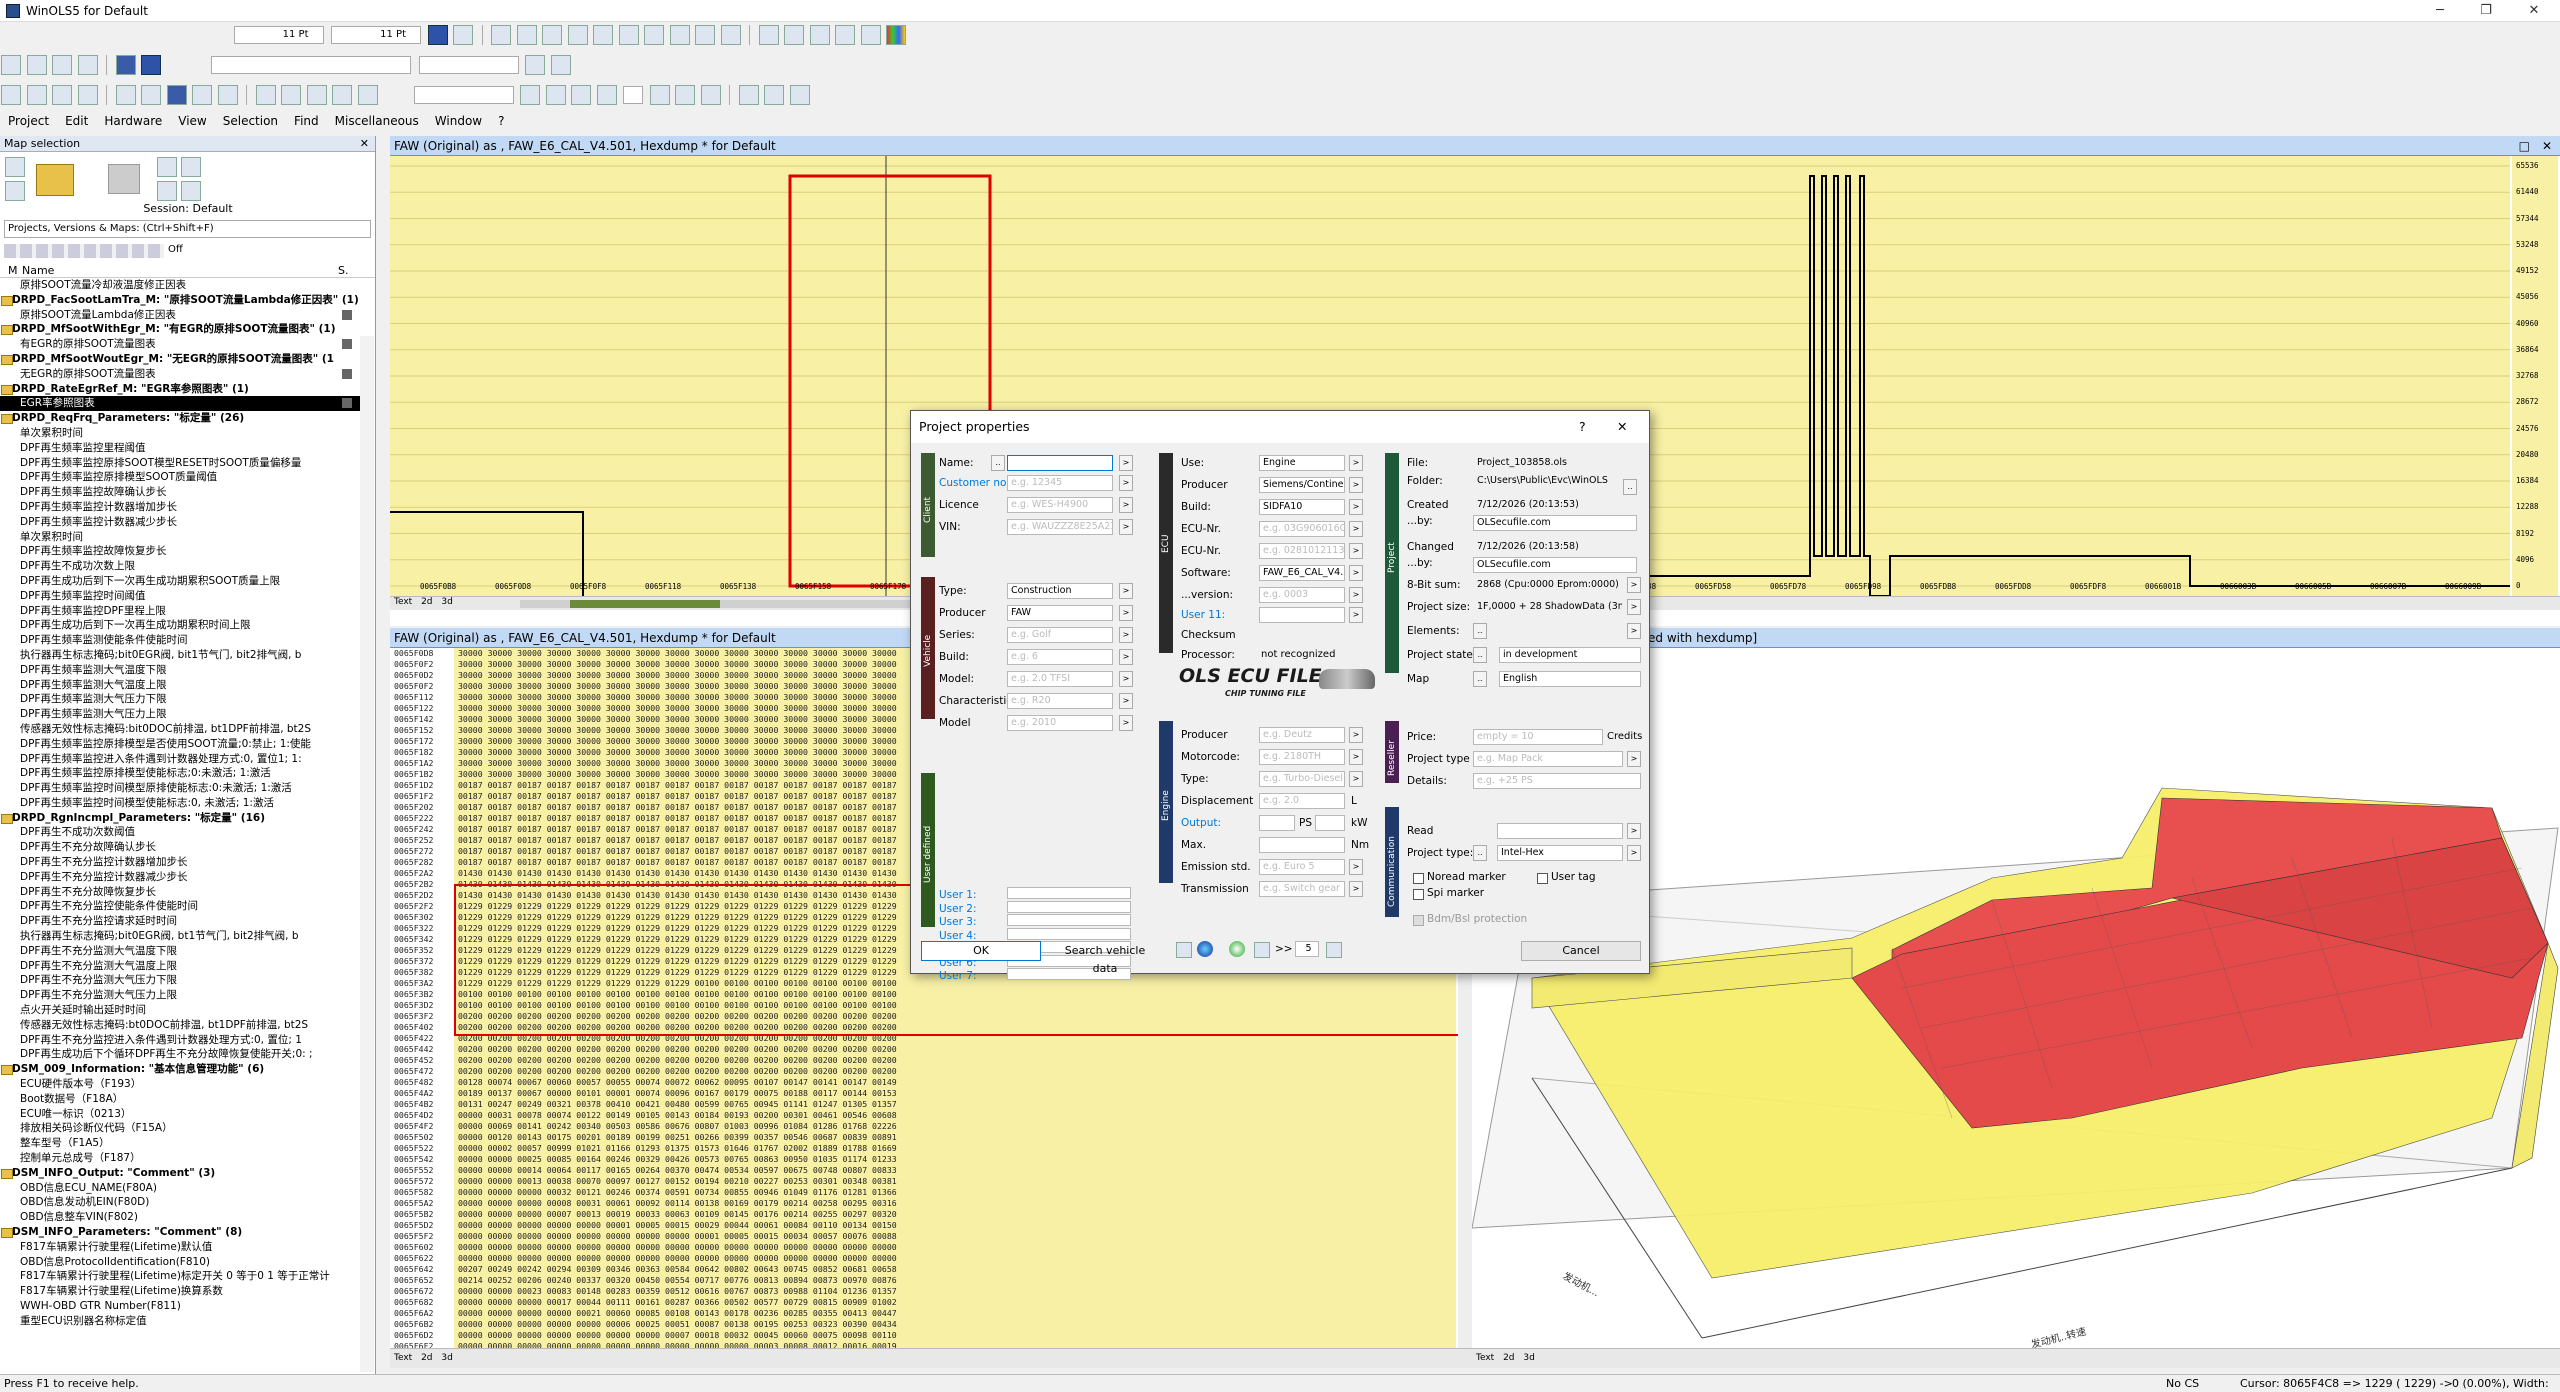 Image resolution: width=2560 pixels, height=1392 pixels. What do you see at coordinates (180, 463) in the screenshot?
I see `tree-item: DPF再生频率监控原排SOOT模型RESET时SOOT质量偏移量` at bounding box center [180, 463].